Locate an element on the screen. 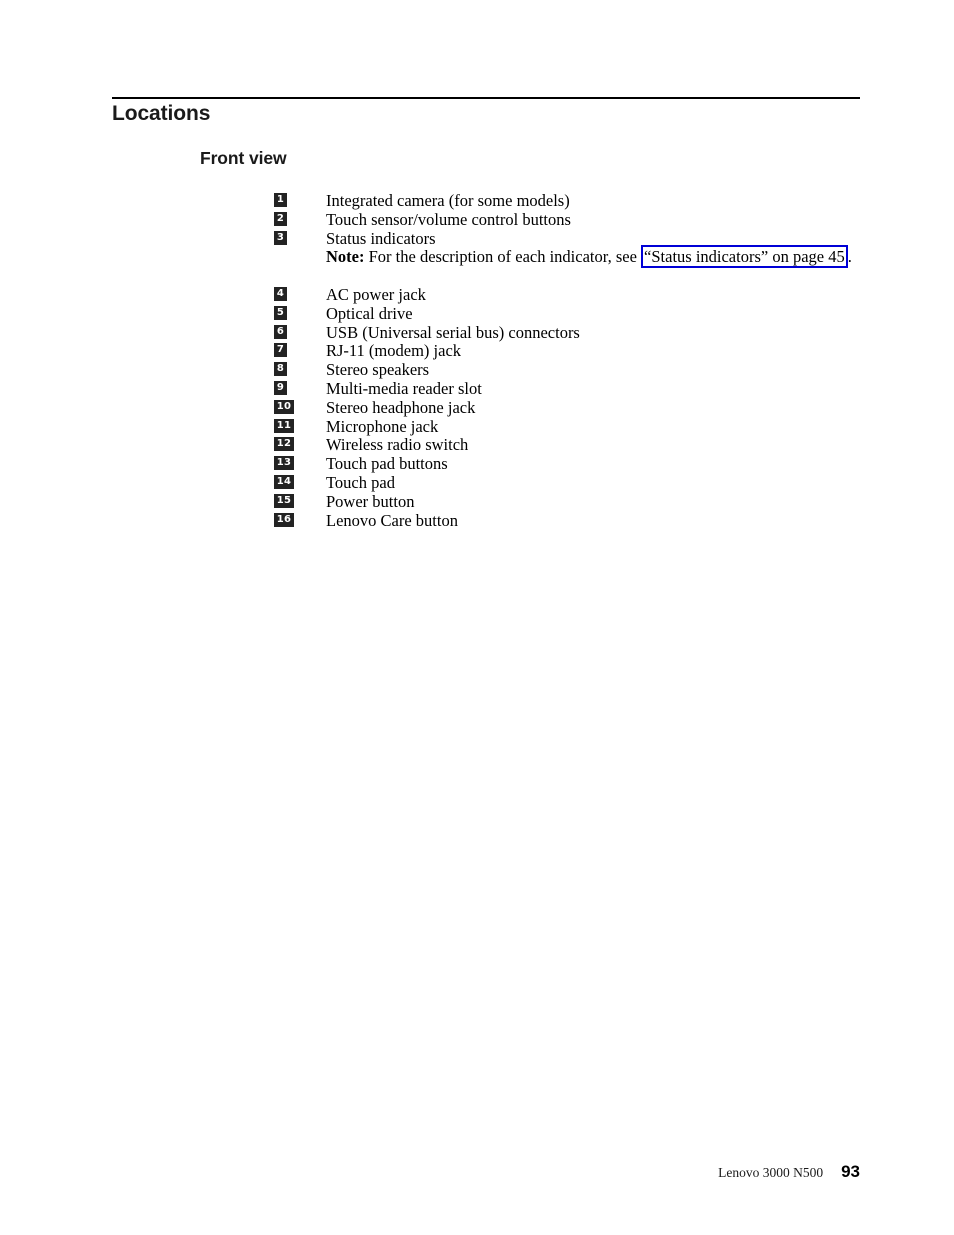  callout-badge: 9 is located at coordinates (280, 387).